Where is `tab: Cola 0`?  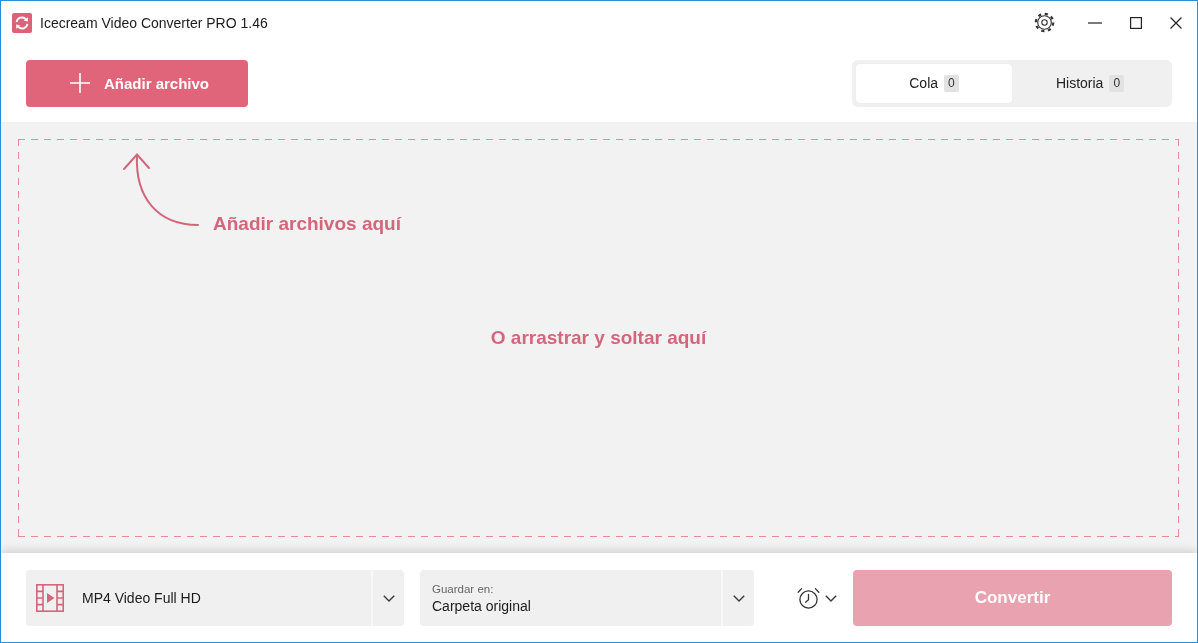
tab: Cola 0 is located at coordinates (934, 83).